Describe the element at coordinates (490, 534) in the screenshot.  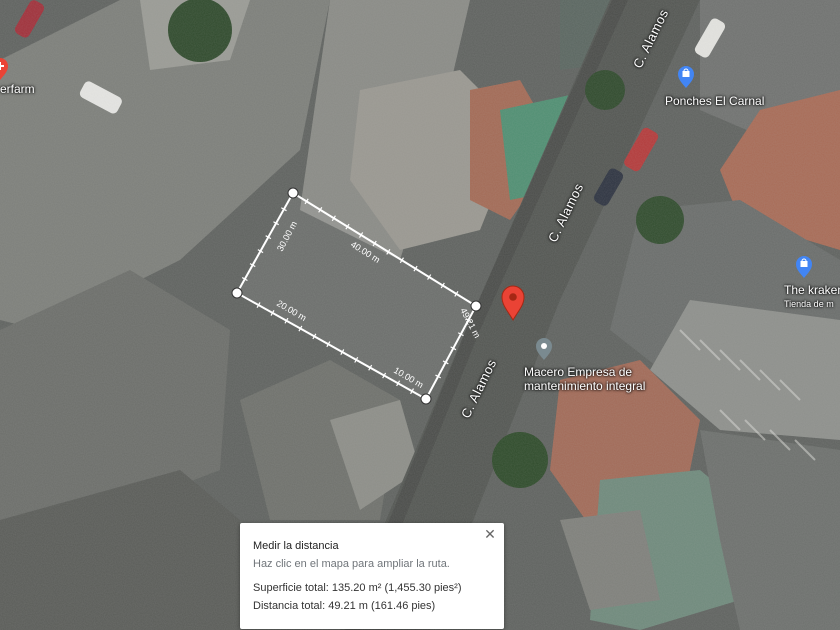
I see `close-icon: ✕` at that location.